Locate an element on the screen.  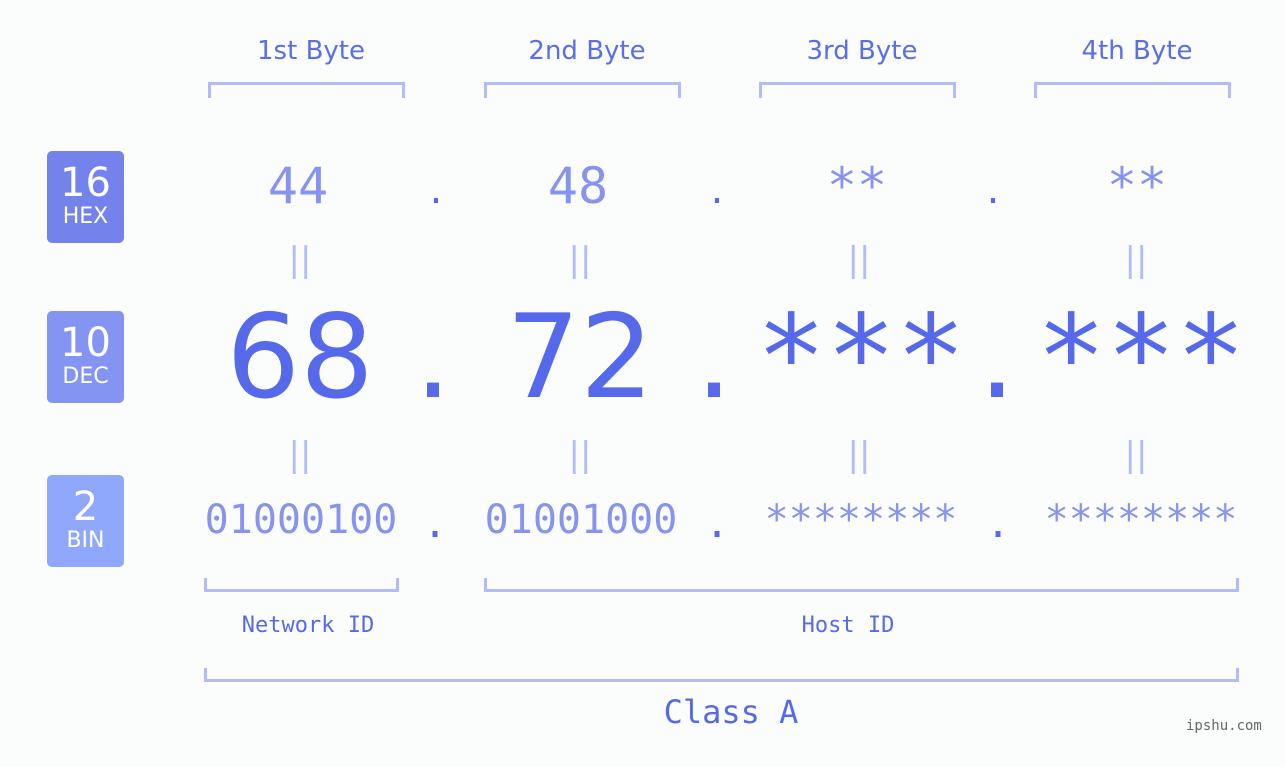
bin-badge: 2 BIN is located at coordinates (85, 521).